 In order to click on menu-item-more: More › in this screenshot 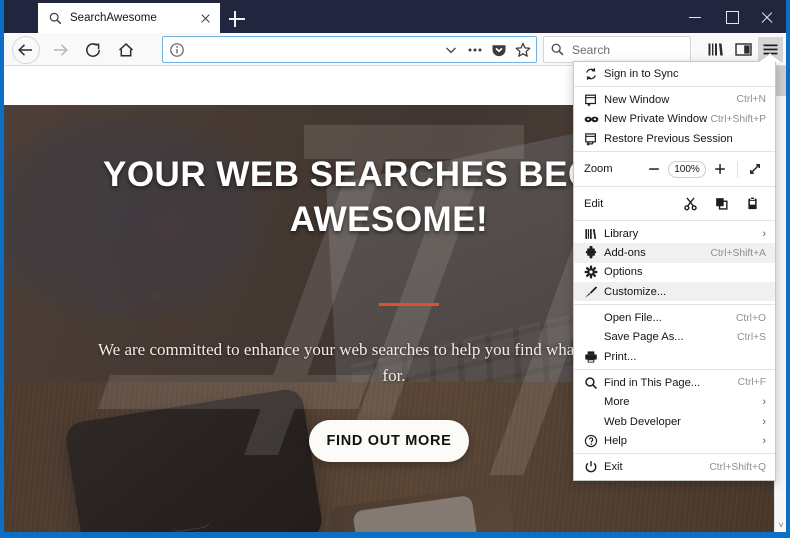, I will do `click(674, 402)`.